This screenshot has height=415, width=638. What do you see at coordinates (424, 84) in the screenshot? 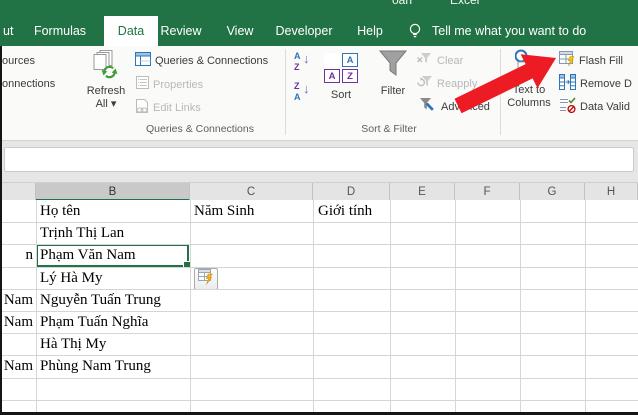
I see `reapply-filter-icon` at bounding box center [424, 84].